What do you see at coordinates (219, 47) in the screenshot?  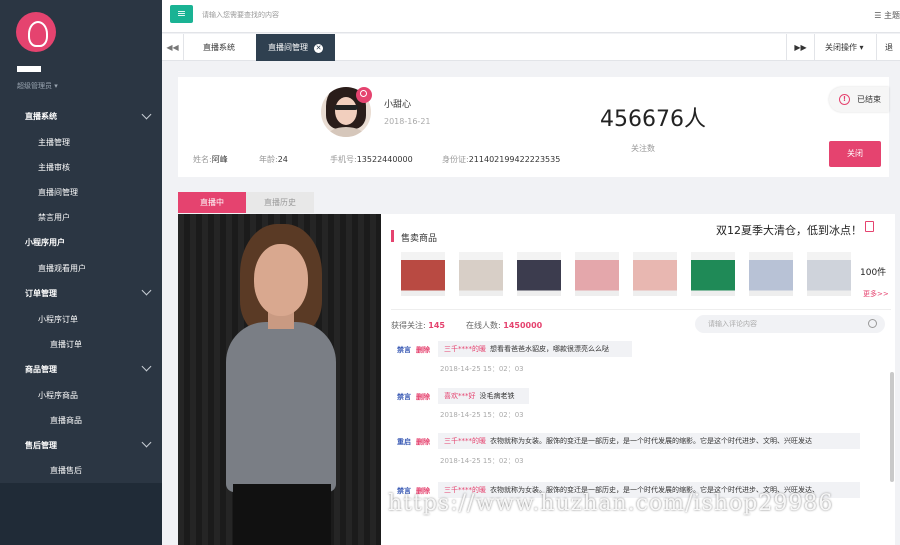 I see `tab-live-system: 直播系统` at bounding box center [219, 47].